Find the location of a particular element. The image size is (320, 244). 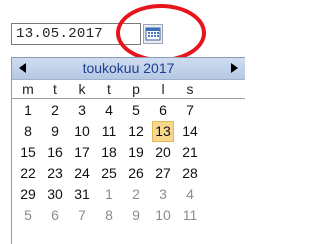

calendar-icon is located at coordinates (153, 34).